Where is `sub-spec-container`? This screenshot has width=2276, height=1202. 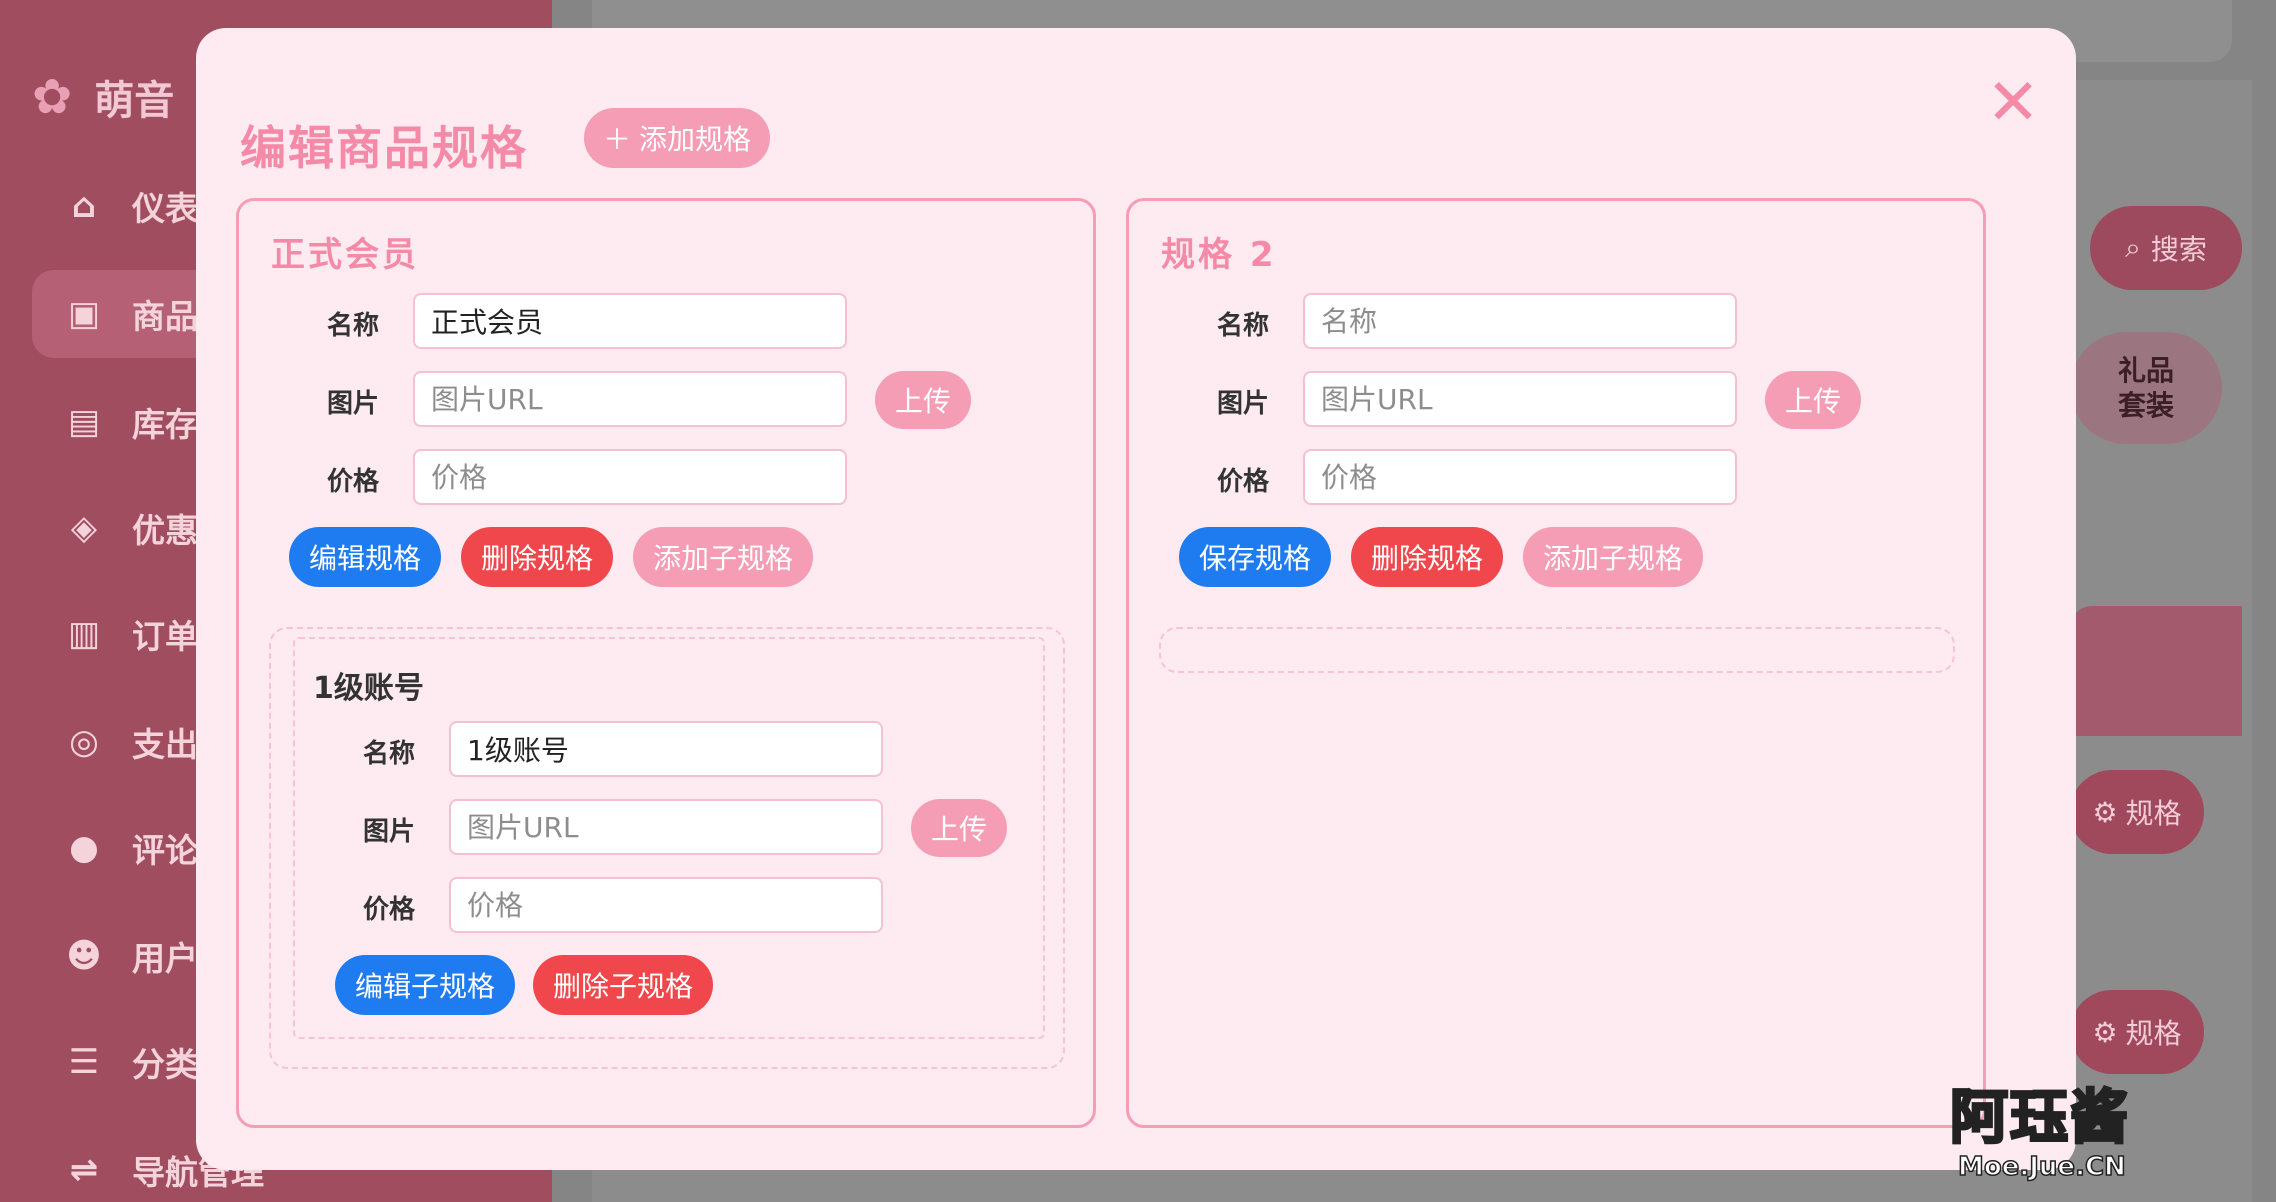
sub-spec-container is located at coordinates (1557, 650).